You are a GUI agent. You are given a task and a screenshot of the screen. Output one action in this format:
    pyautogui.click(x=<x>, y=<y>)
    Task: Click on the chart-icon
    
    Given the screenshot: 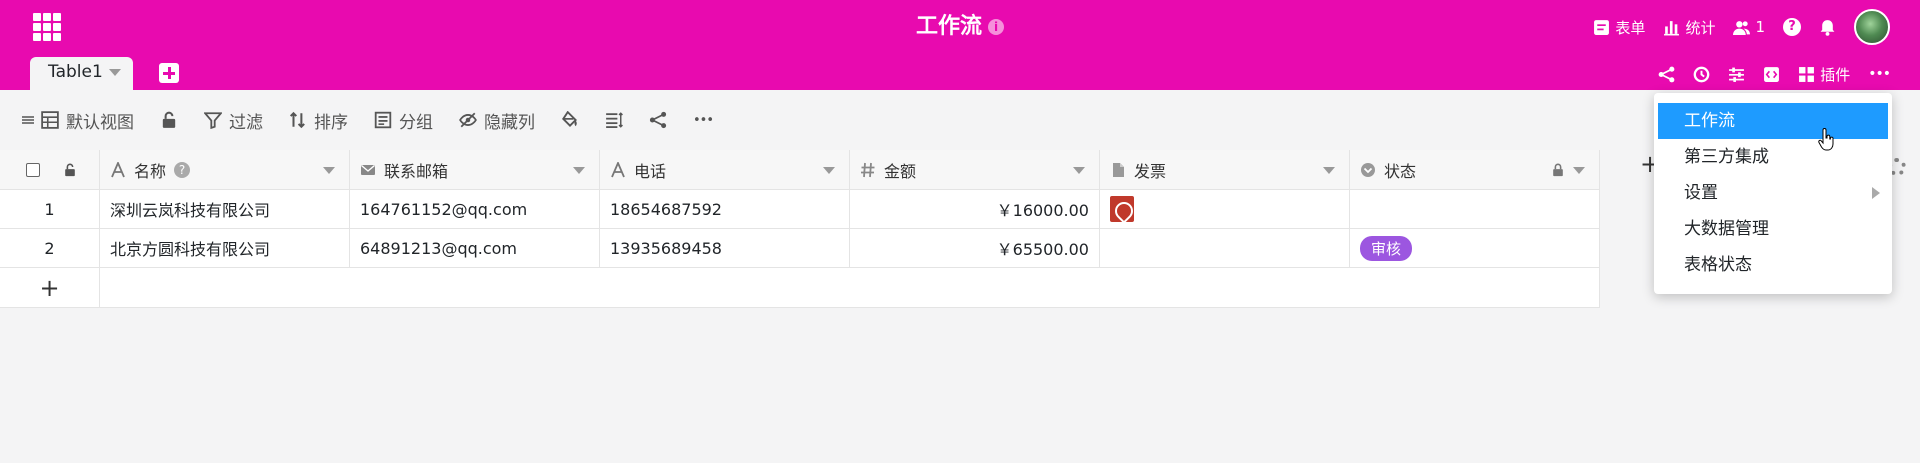 What is the action you would take?
    pyautogui.click(x=1672, y=27)
    